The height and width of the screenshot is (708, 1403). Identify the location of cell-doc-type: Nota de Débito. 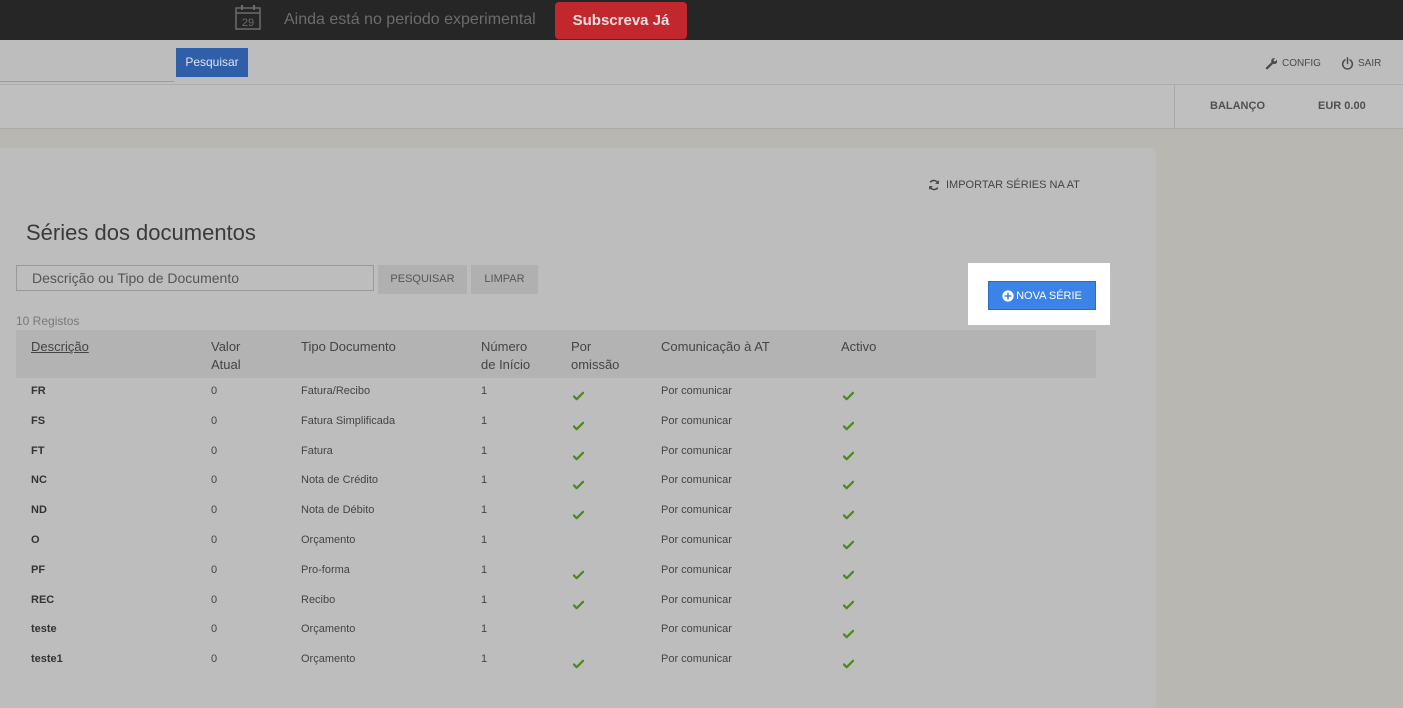
(338, 510).